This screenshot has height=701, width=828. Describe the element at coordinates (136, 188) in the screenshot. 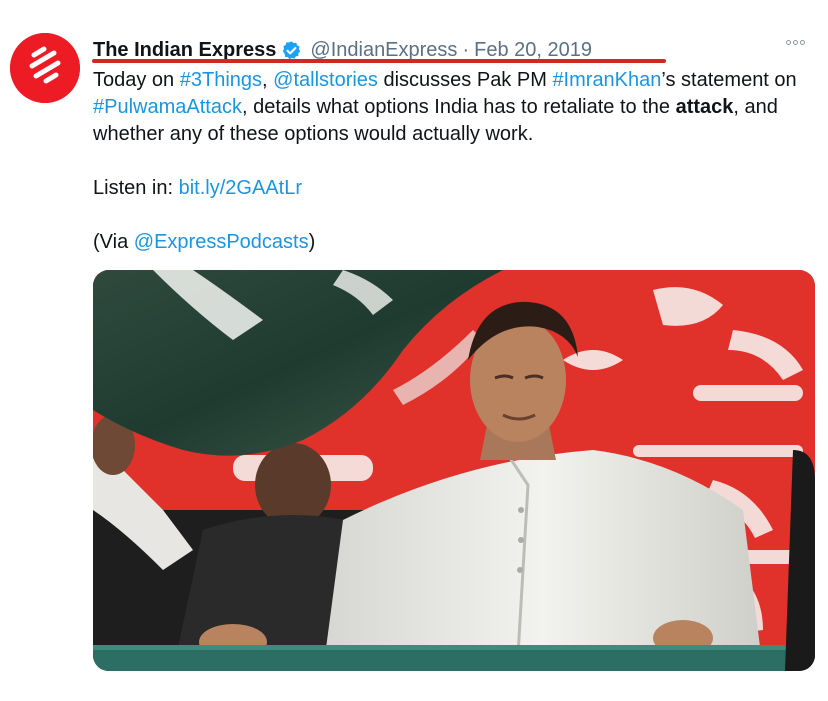

I see `listen-label: Listen in:` at that location.